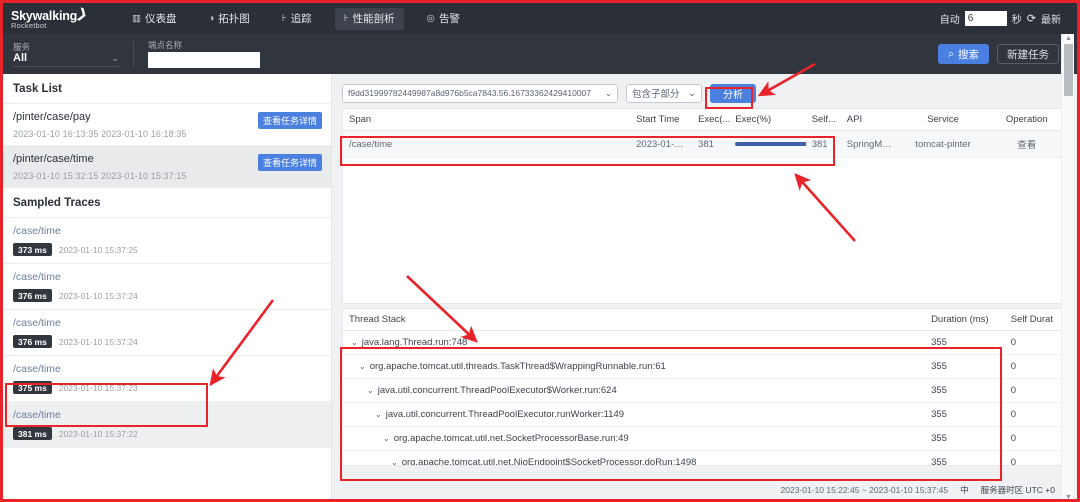 The image size is (1080, 502). What do you see at coordinates (167, 425) in the screenshot?
I see `sampled-trace-item-selected: /case/time 381 ms 2023-01-10 15:37:22` at bounding box center [167, 425].